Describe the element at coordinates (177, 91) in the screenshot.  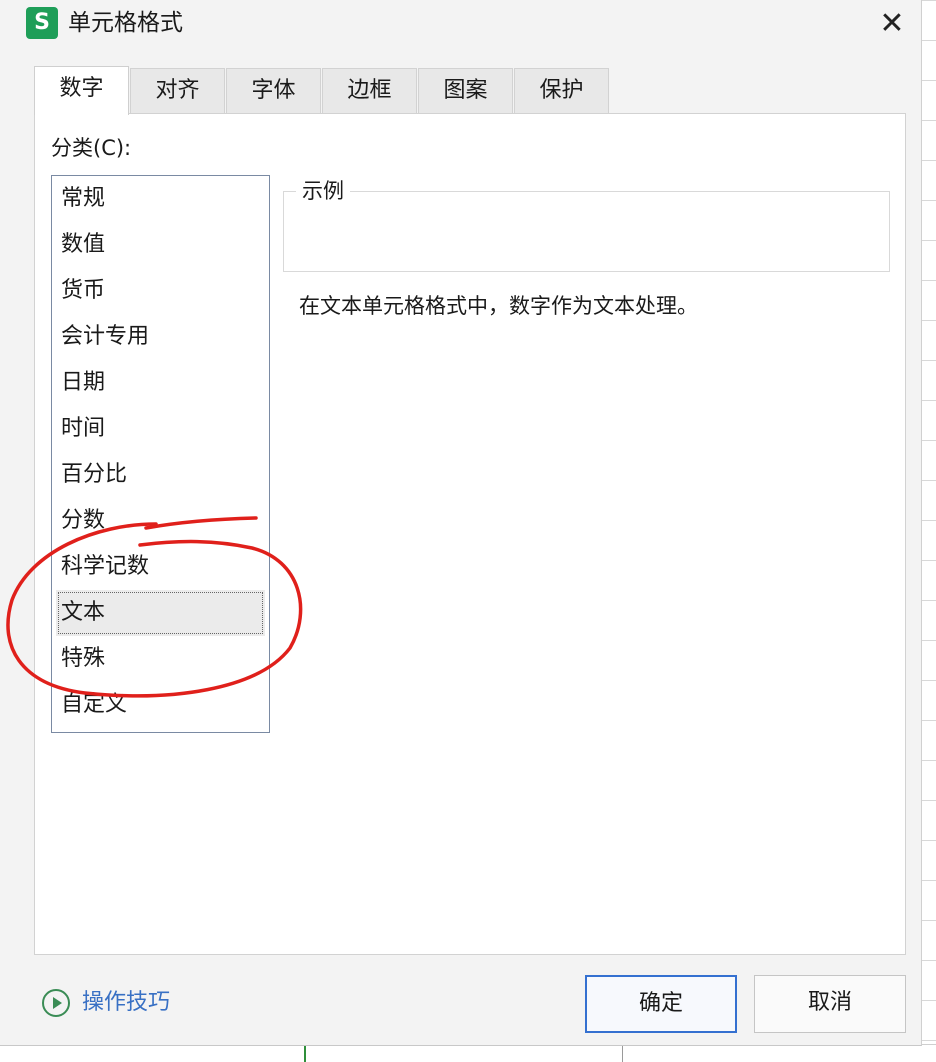
I see `tab-alignment: 对齐` at that location.